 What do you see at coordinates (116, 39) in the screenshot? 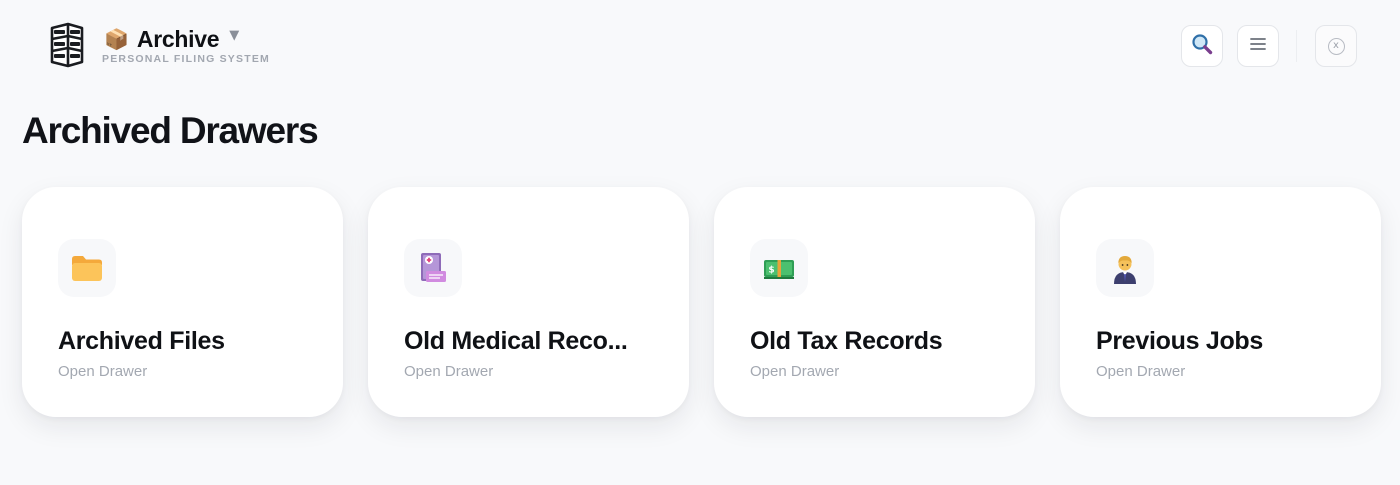
I see `package-icon: 📦` at bounding box center [116, 39].